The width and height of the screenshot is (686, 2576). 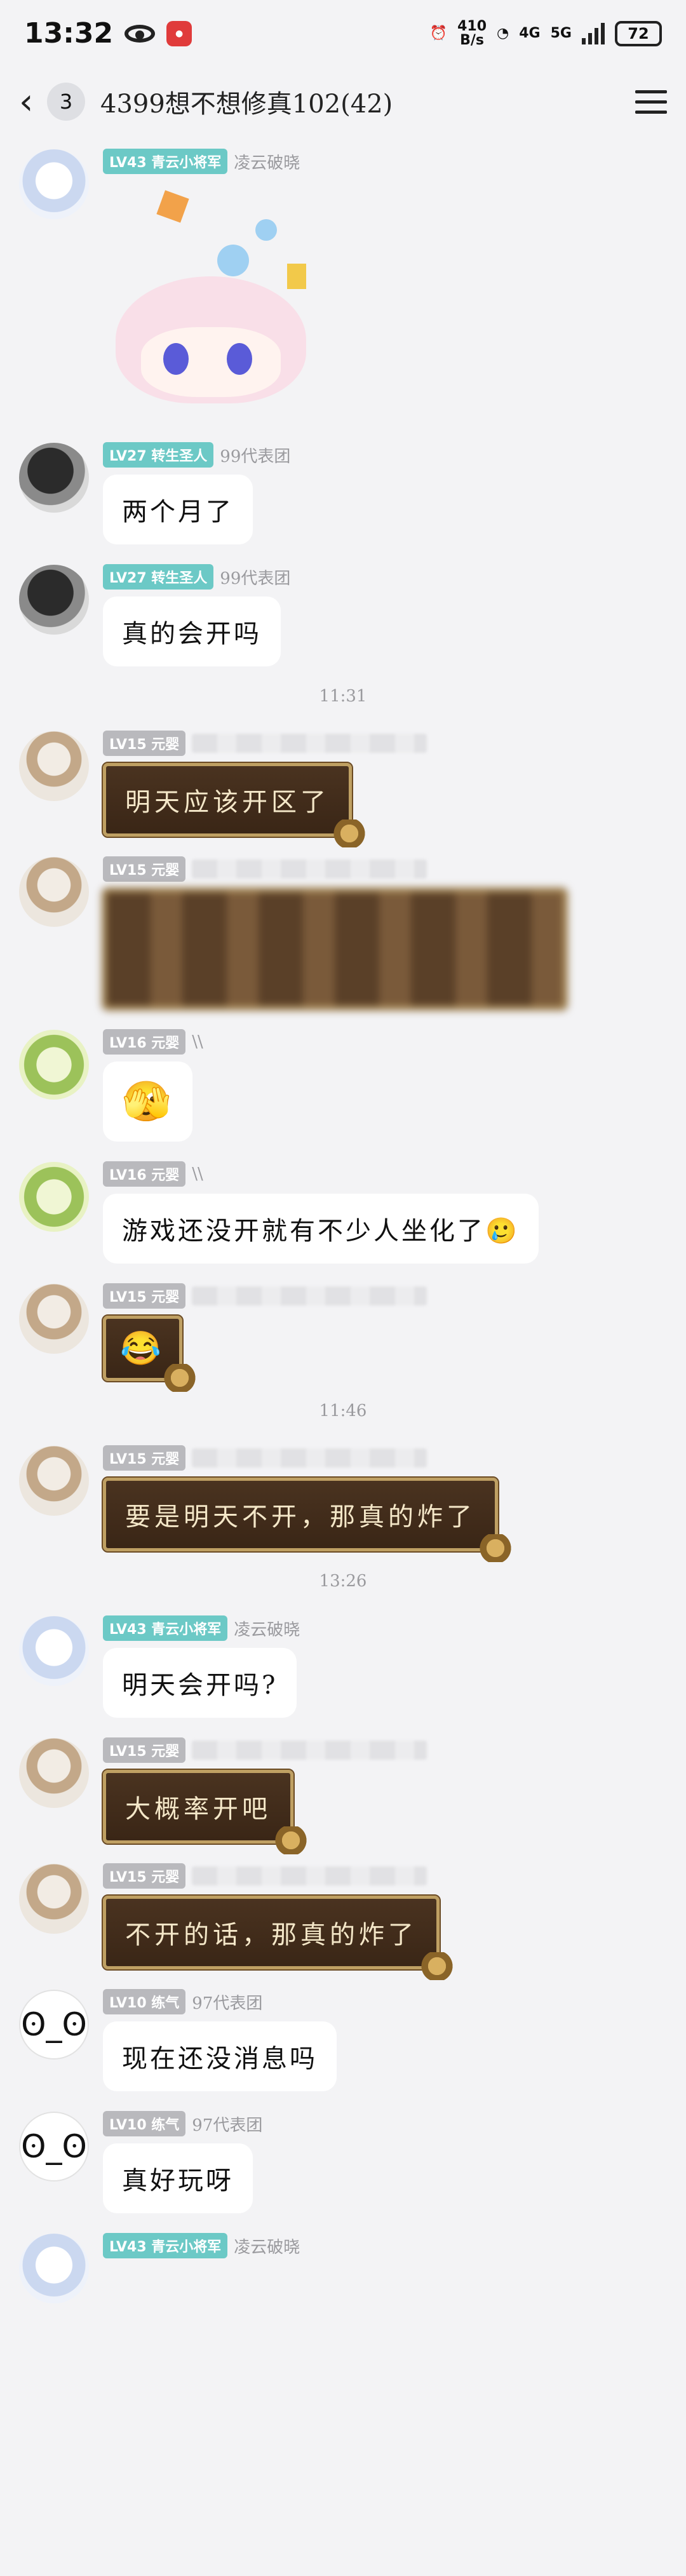 What do you see at coordinates (343, 1795) in the screenshot?
I see `message: LV15 元婴 大概率开吧` at bounding box center [343, 1795].